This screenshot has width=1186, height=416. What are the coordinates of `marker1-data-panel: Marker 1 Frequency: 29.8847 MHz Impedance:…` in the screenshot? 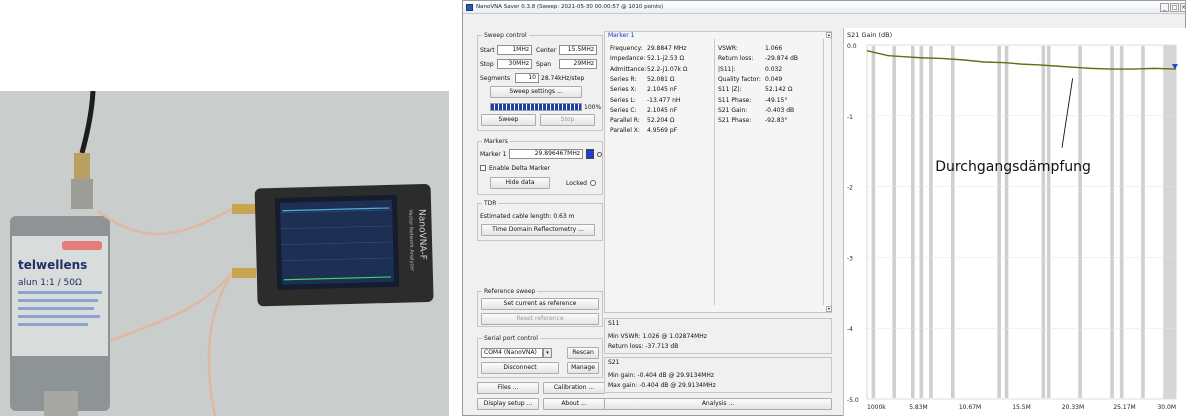 It's located at (718, 172).